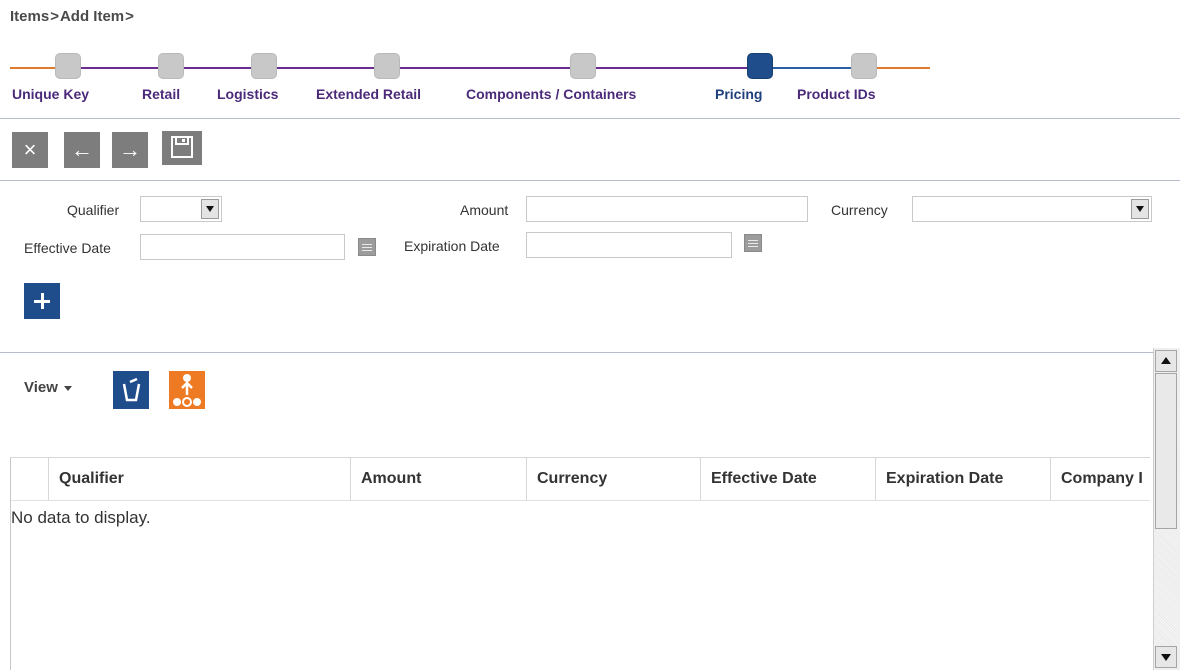  I want to click on effective-date-label: Effective Date, so click(67, 248).